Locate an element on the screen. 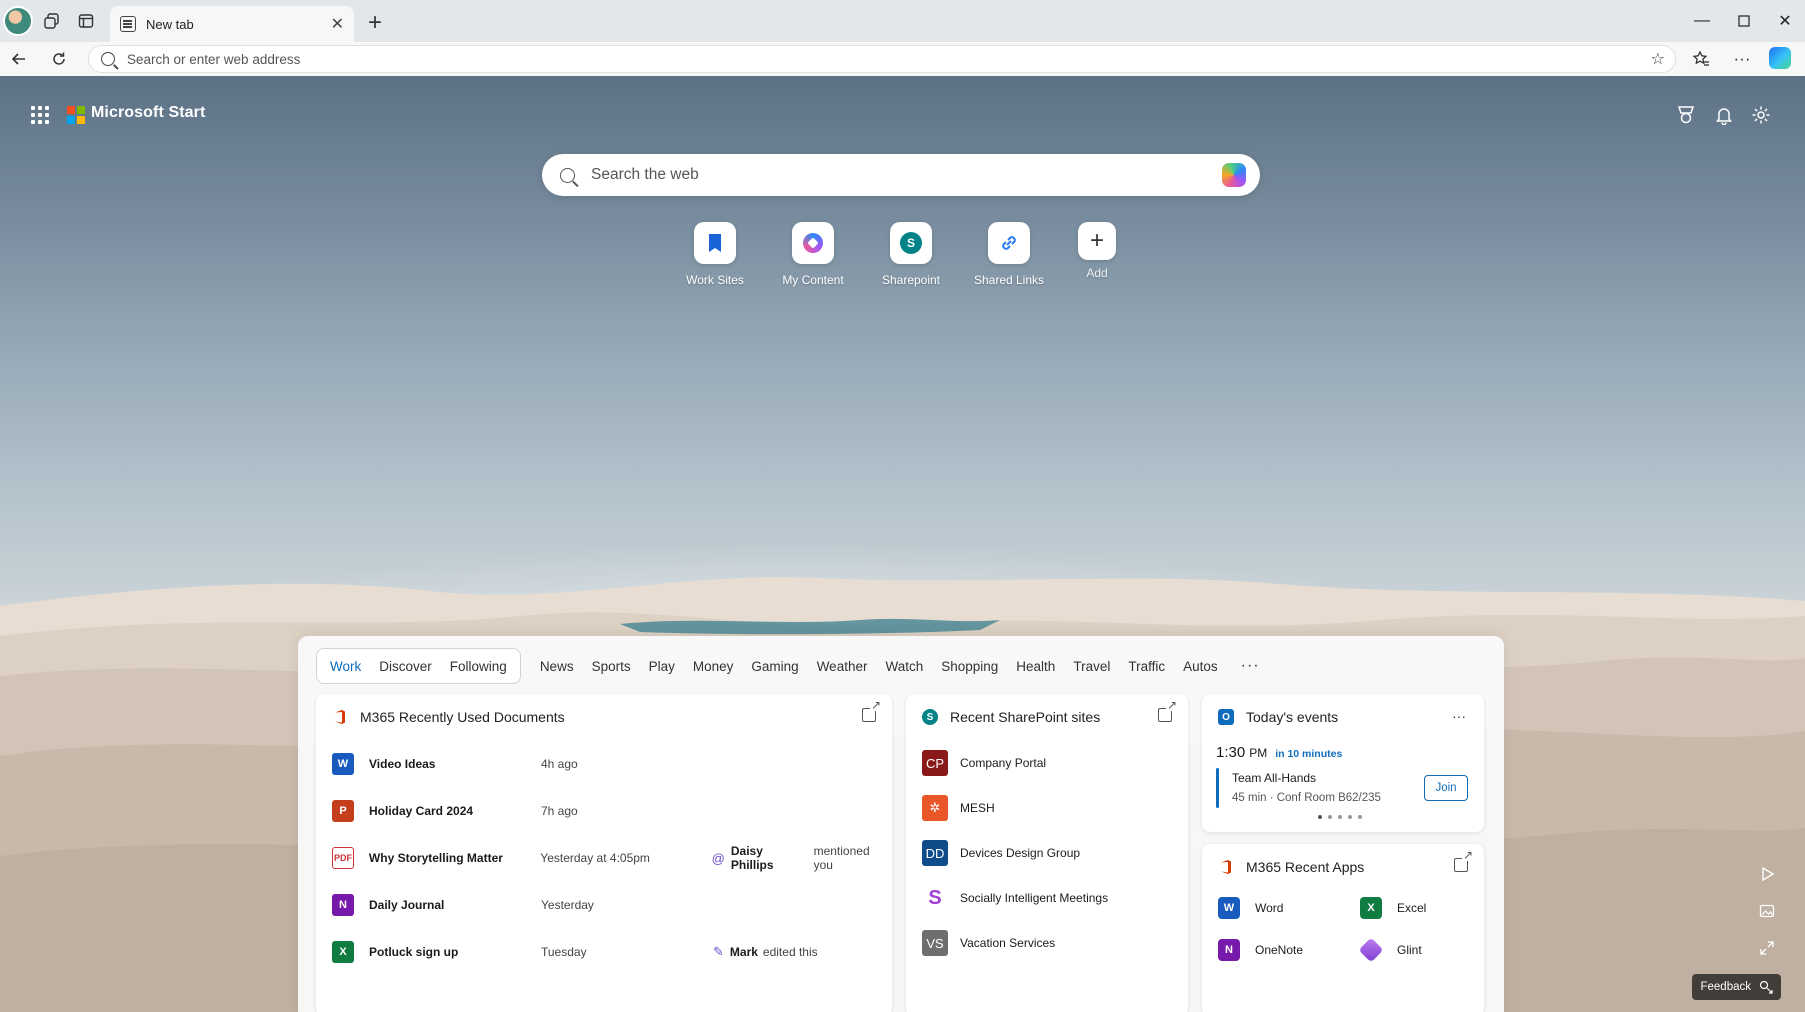 The image size is (1805, 1012). card-title: O Today's events is located at coordinates (1278, 717).